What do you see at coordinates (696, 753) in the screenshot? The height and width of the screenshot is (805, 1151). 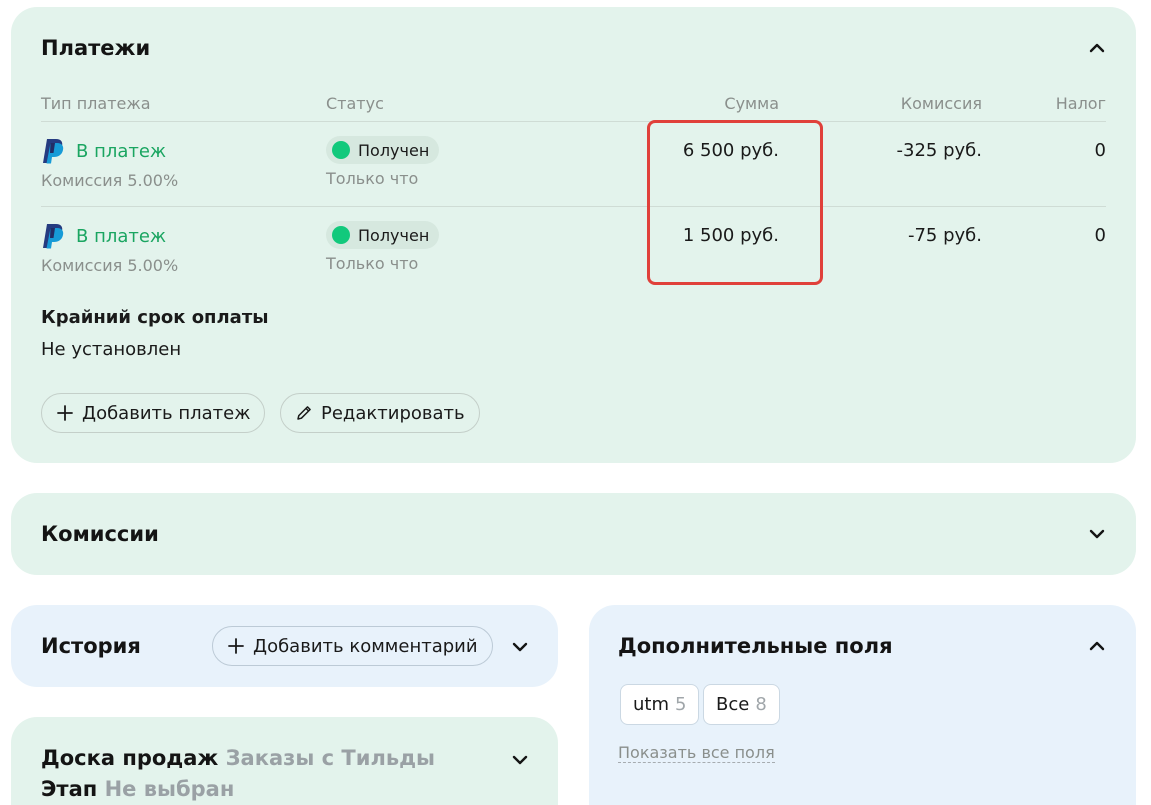 I see `show-all-fields-link: Показать все поля` at bounding box center [696, 753].